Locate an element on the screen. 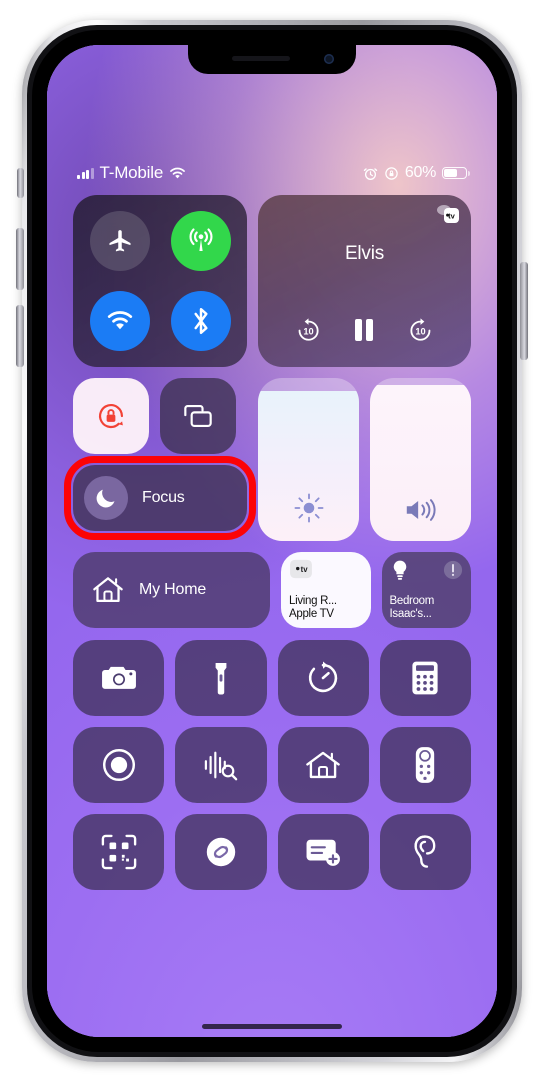 The width and height of the screenshot is (544, 1080). flashlight-icon is located at coordinates (221, 679).